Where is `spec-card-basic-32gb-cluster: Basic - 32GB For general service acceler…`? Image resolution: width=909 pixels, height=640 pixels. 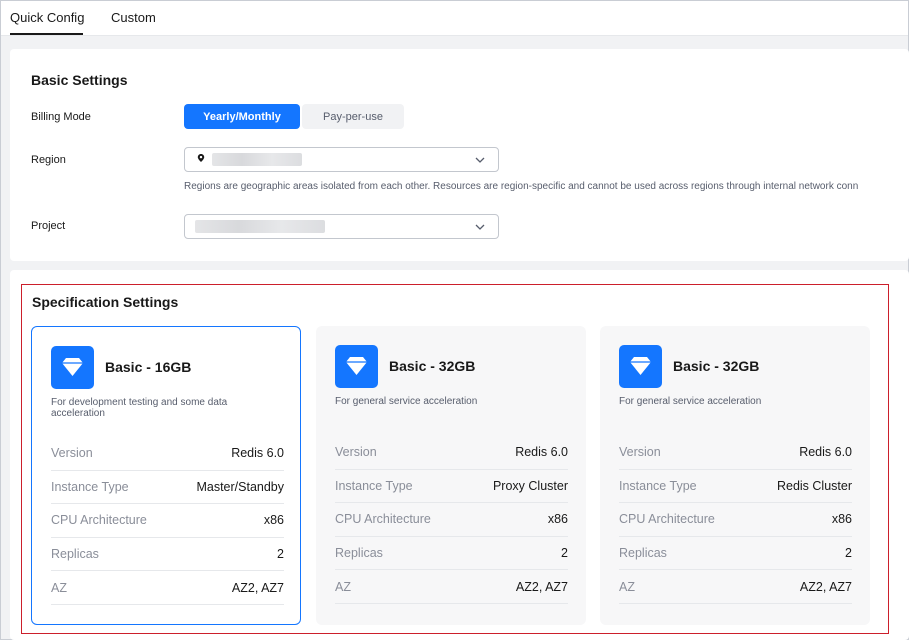
spec-card-basic-32gb-cluster: Basic - 32GB For general service acceler… is located at coordinates (735, 475).